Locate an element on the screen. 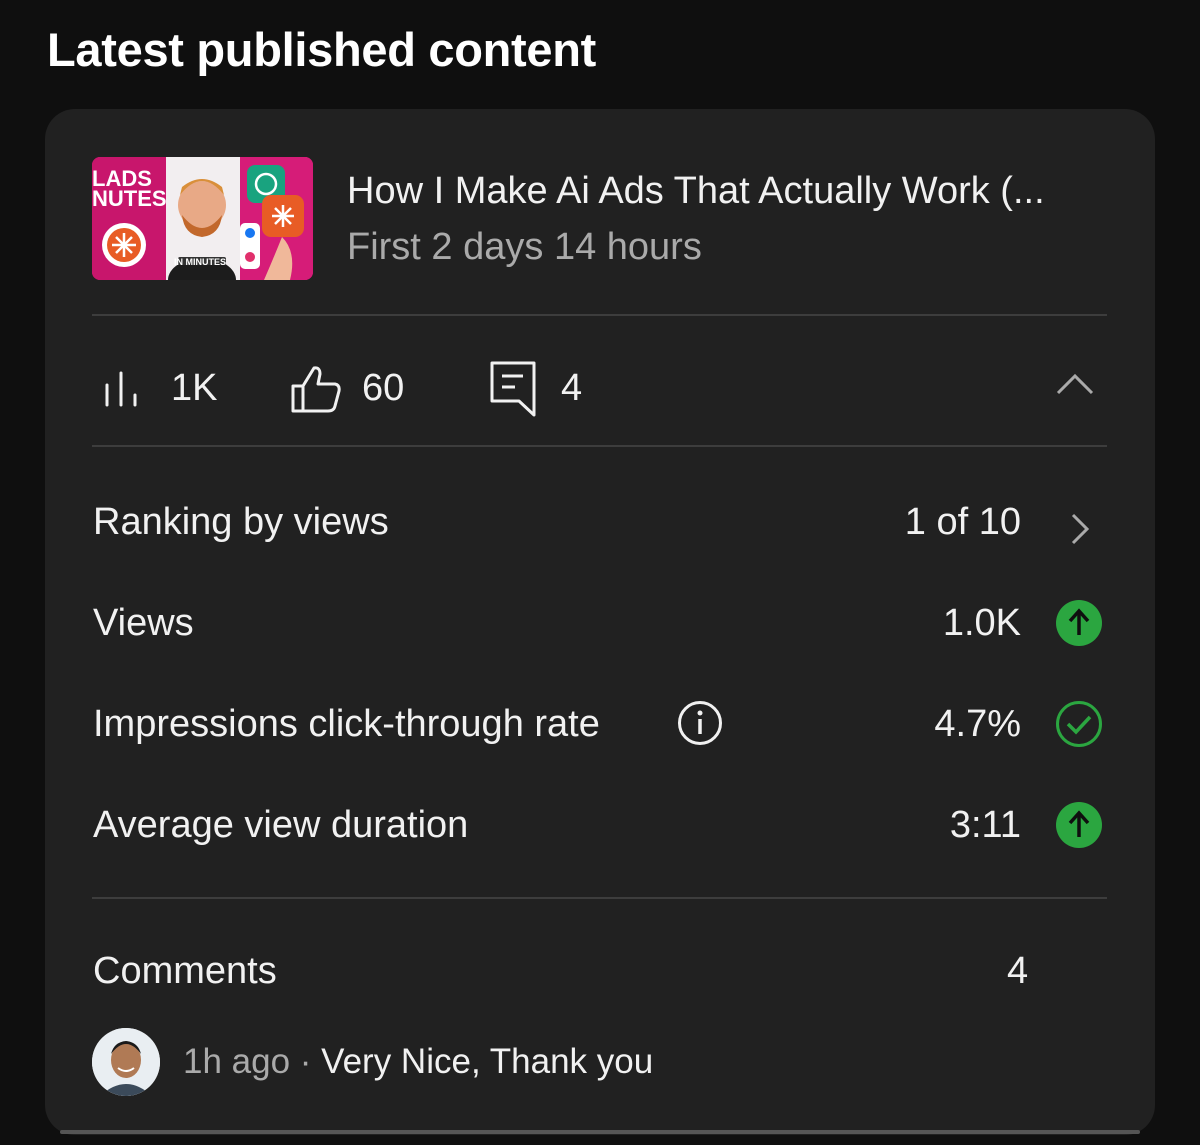 The height and width of the screenshot is (1145, 1200). likes-stat: 60 is located at coordinates (347, 388).